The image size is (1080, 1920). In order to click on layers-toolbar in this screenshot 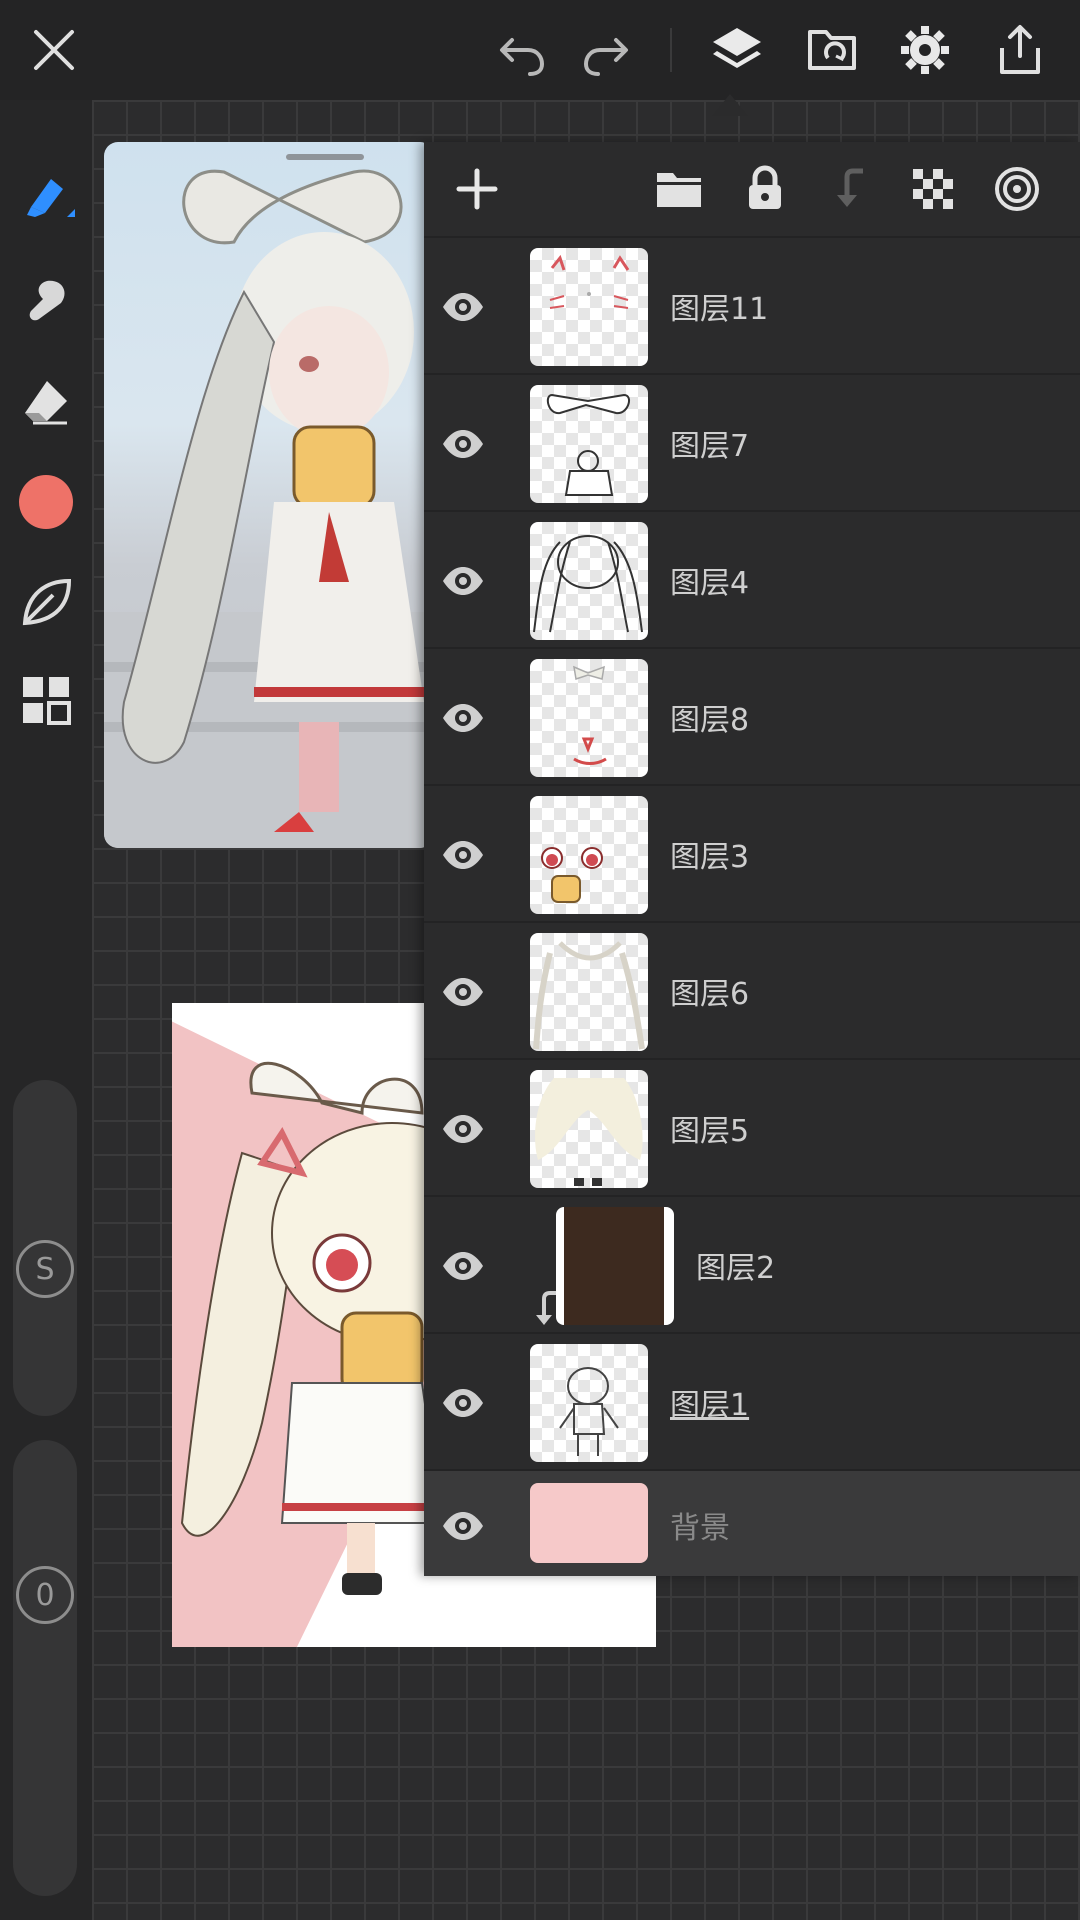, I will do `click(752, 189)`.